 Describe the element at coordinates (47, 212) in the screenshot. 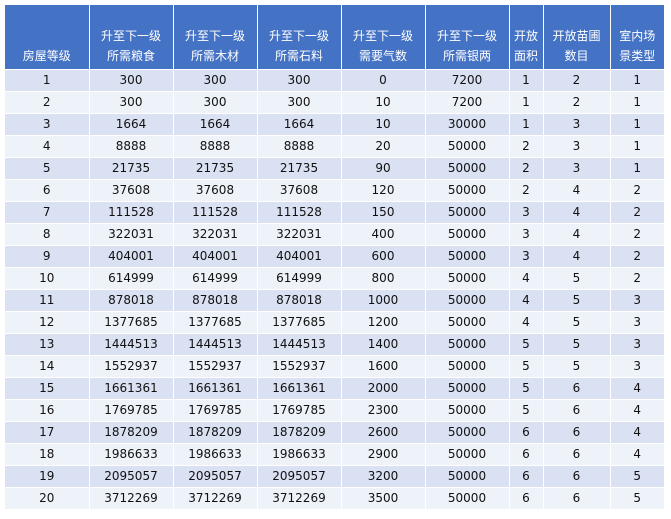

I see `table-cell: 7` at that location.